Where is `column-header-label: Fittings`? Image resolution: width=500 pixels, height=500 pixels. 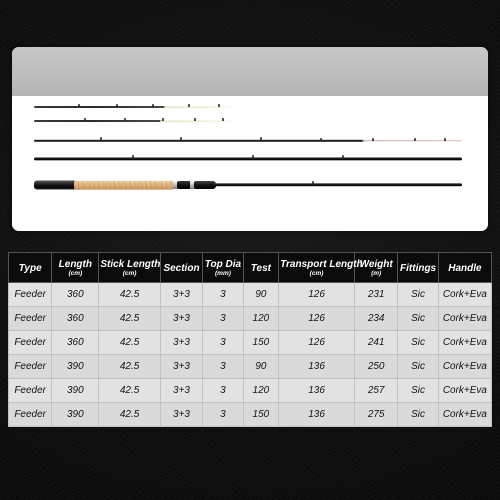 column-header-label: Fittings is located at coordinates (418, 268).